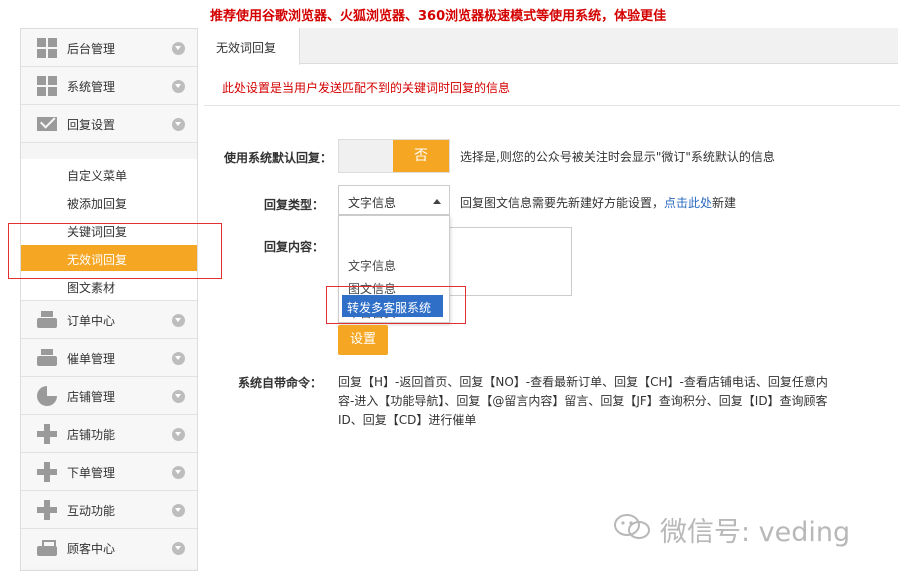  I want to click on sidebar-item-customers: 顾客中心, so click(109, 548).